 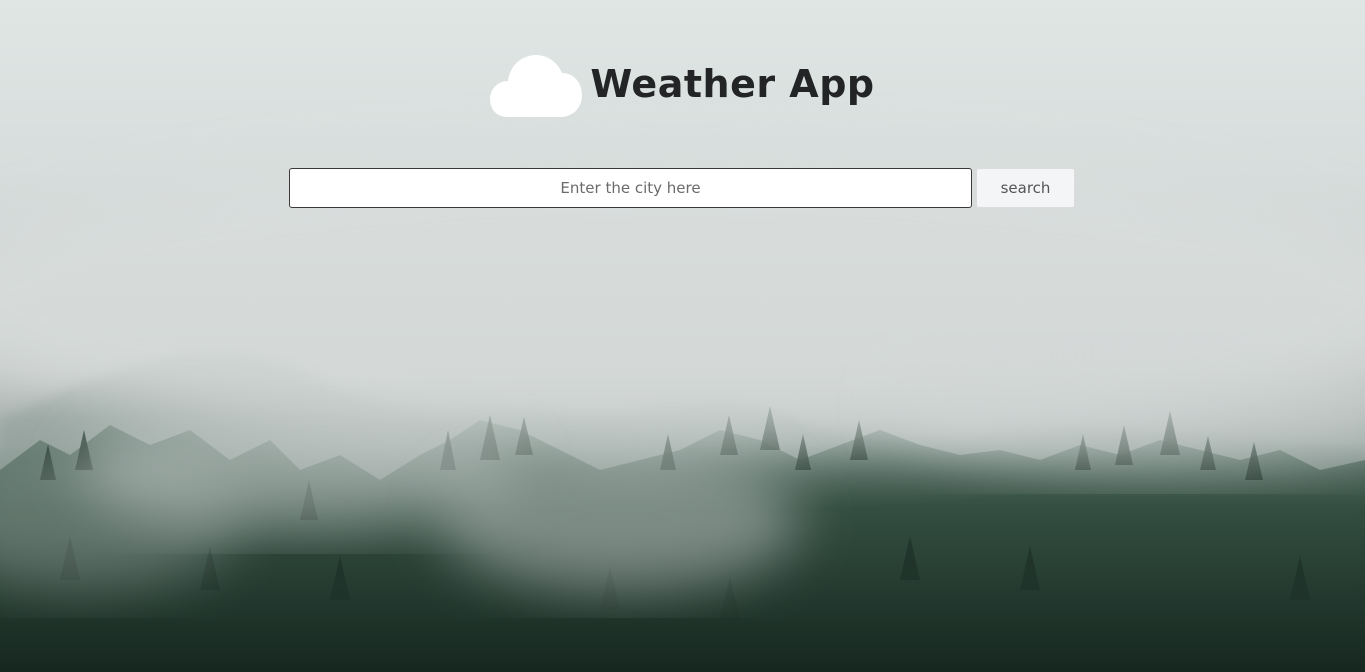 What do you see at coordinates (732, 84) in the screenshot?
I see `app-title: Weather App` at bounding box center [732, 84].